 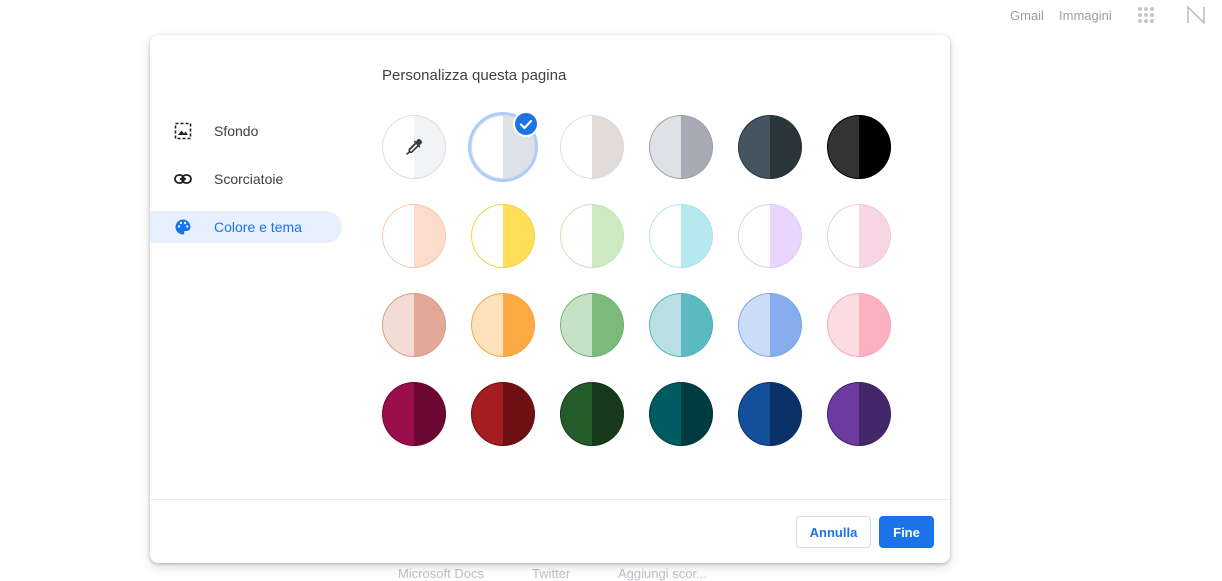 What do you see at coordinates (183, 131) in the screenshot?
I see `image-icon` at bounding box center [183, 131].